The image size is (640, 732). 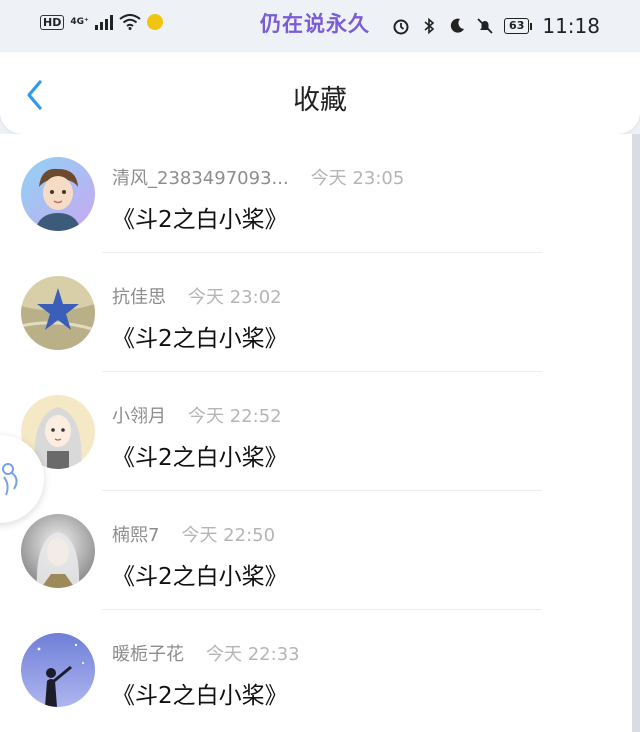 I want to click on item-meta: 抗佳思 今天 23:02, so click(x=197, y=296).